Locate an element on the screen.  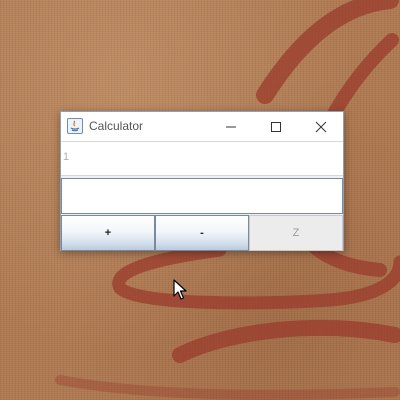
maximize-button is located at coordinates (275, 126).